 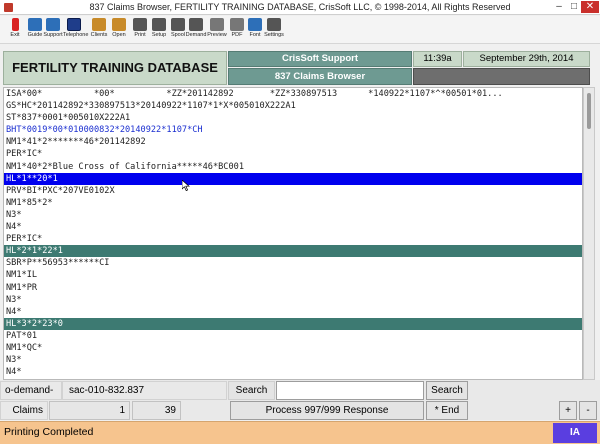 I want to click on toolbar-label: Support, so click(x=53, y=35).